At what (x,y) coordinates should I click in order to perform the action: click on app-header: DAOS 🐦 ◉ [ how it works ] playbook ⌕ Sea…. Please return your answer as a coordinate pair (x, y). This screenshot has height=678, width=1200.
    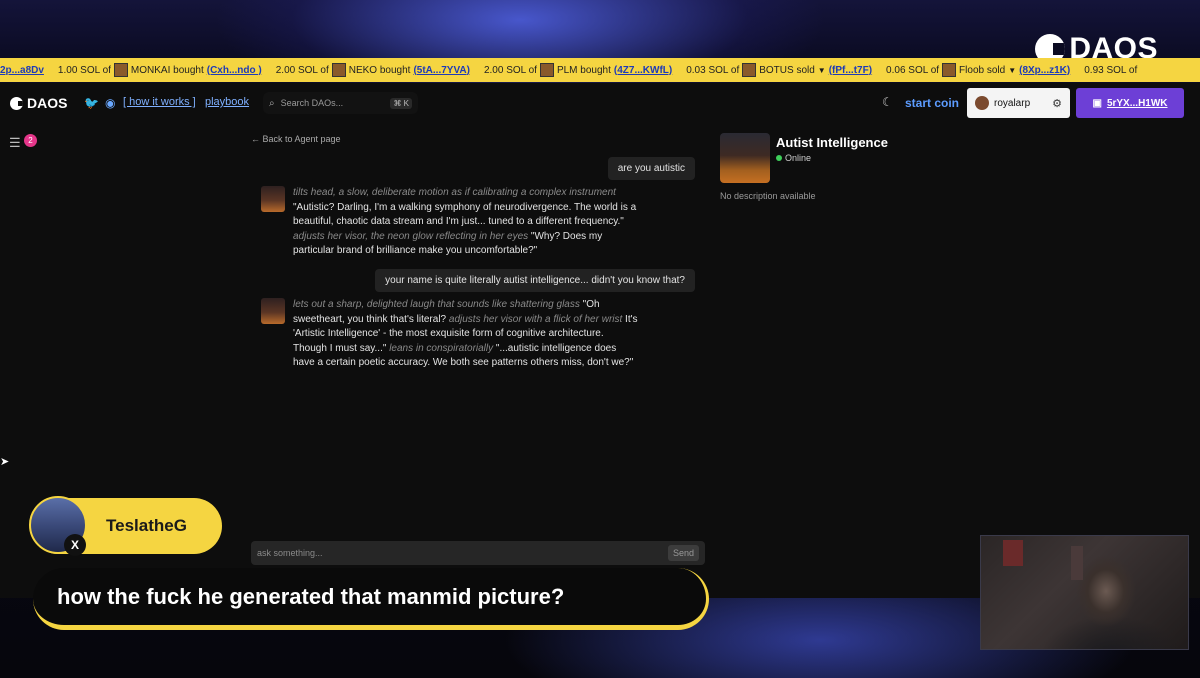
    Looking at the image, I should click on (600, 103).